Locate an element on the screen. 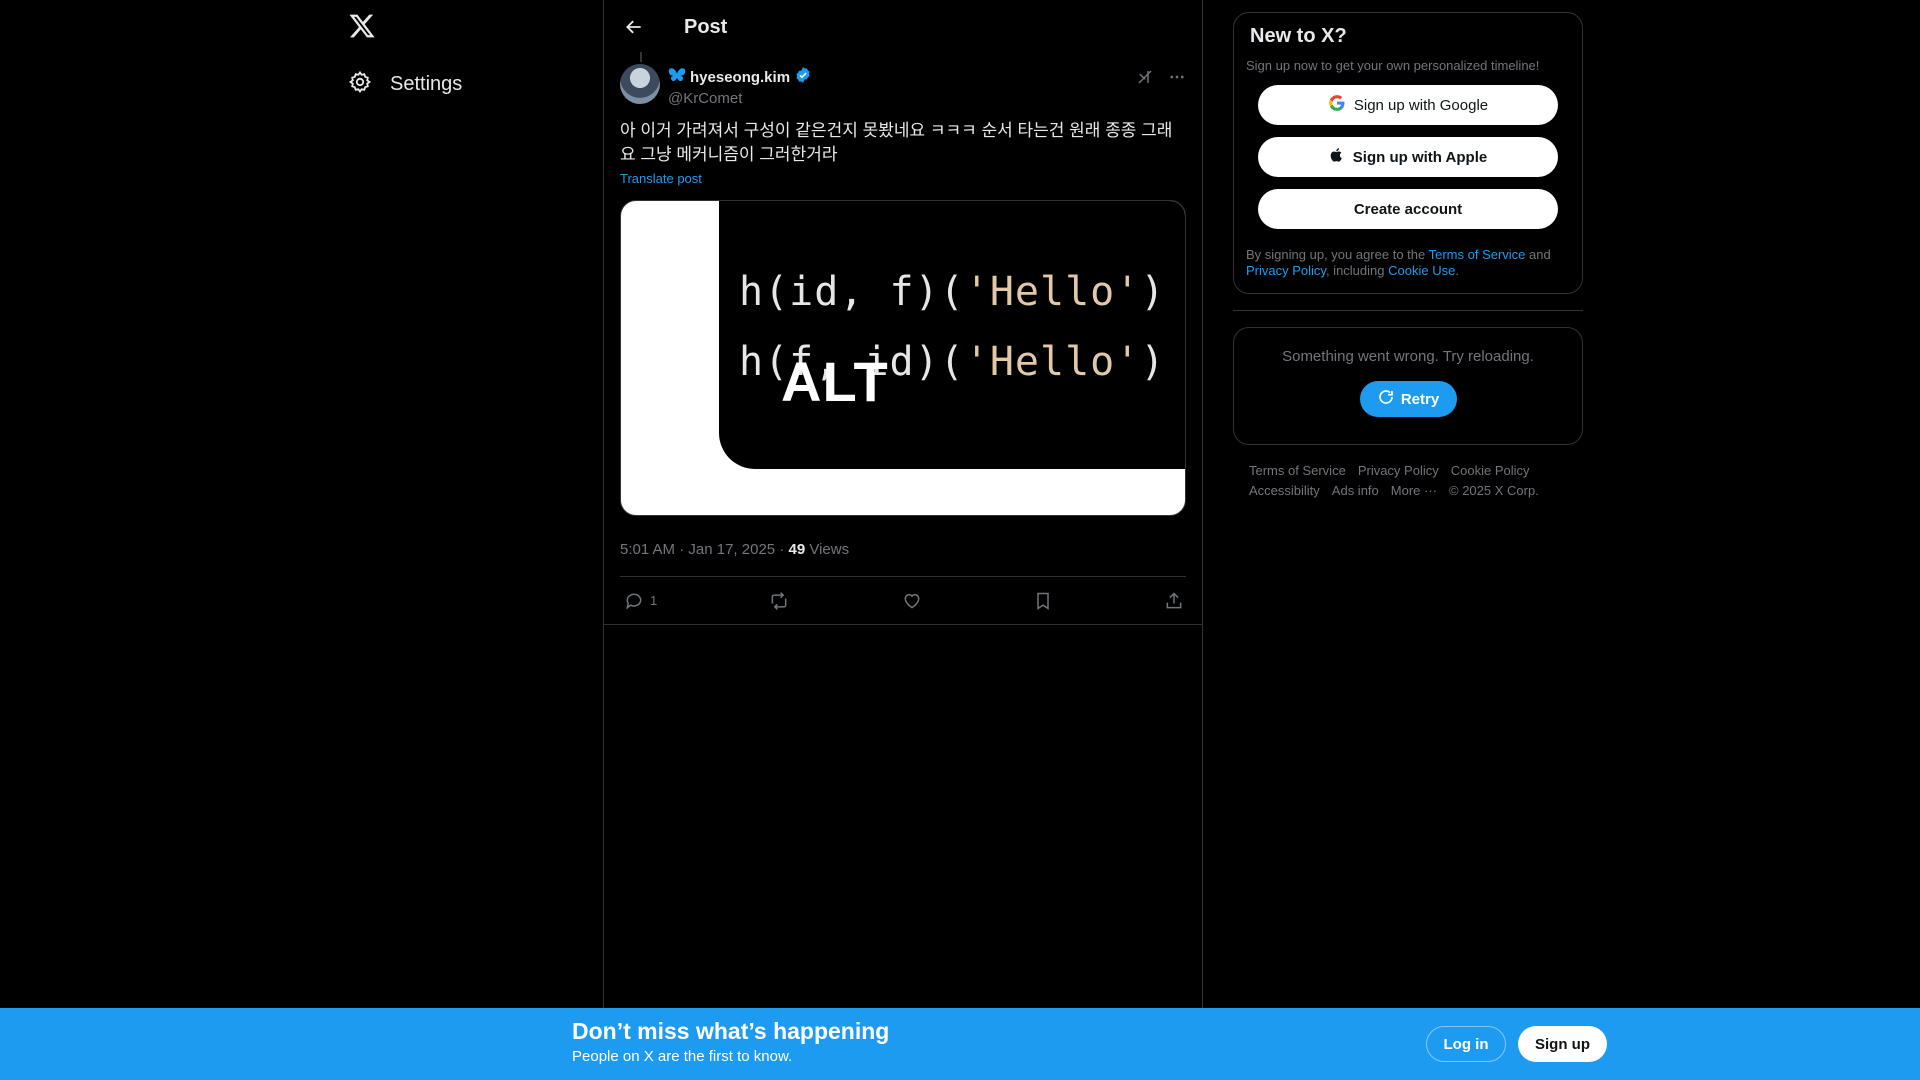 This screenshot has width=1920, height=1080. alt-badge: ALT is located at coordinates (835, 381).